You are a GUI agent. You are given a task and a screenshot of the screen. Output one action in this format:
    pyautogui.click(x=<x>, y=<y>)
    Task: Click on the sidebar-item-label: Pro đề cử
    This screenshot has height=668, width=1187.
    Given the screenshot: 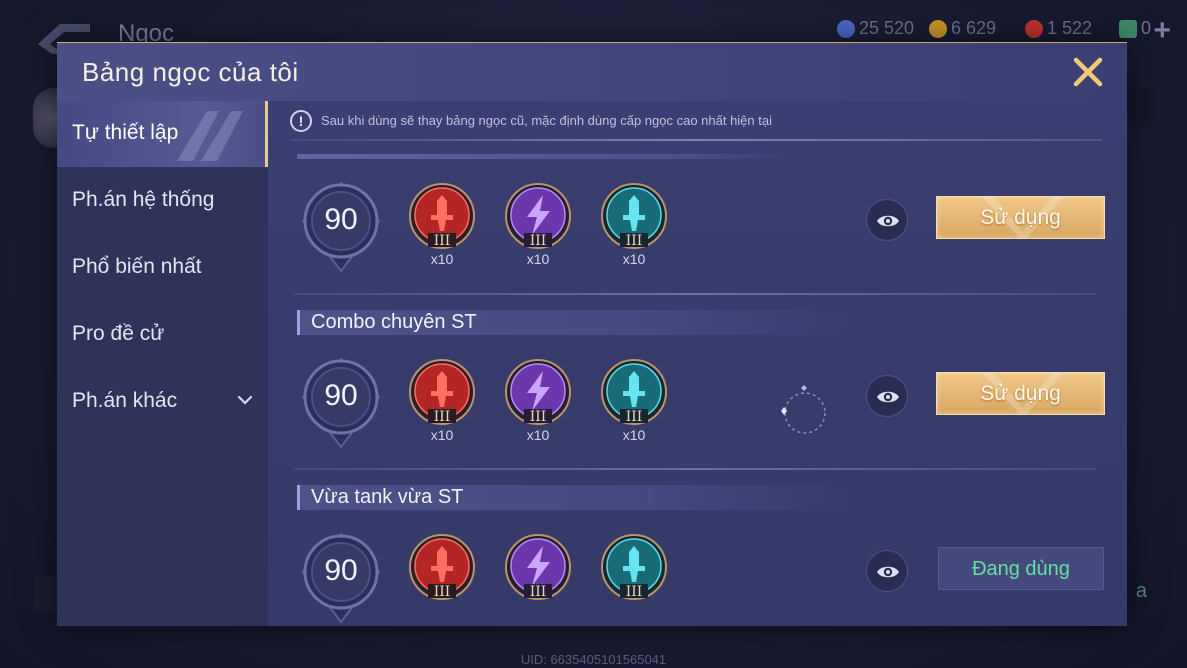 What is the action you would take?
    pyautogui.click(x=118, y=333)
    